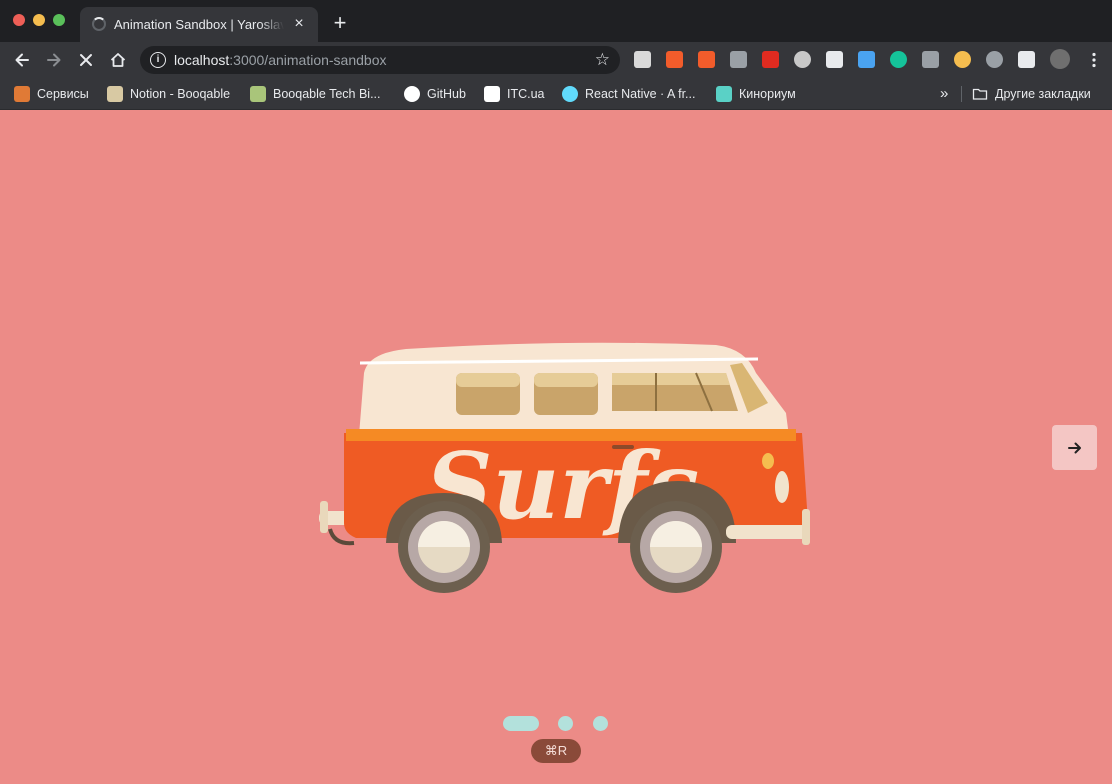  Describe the element at coordinates (994, 59) in the screenshot. I see `power-ext-icon` at that location.